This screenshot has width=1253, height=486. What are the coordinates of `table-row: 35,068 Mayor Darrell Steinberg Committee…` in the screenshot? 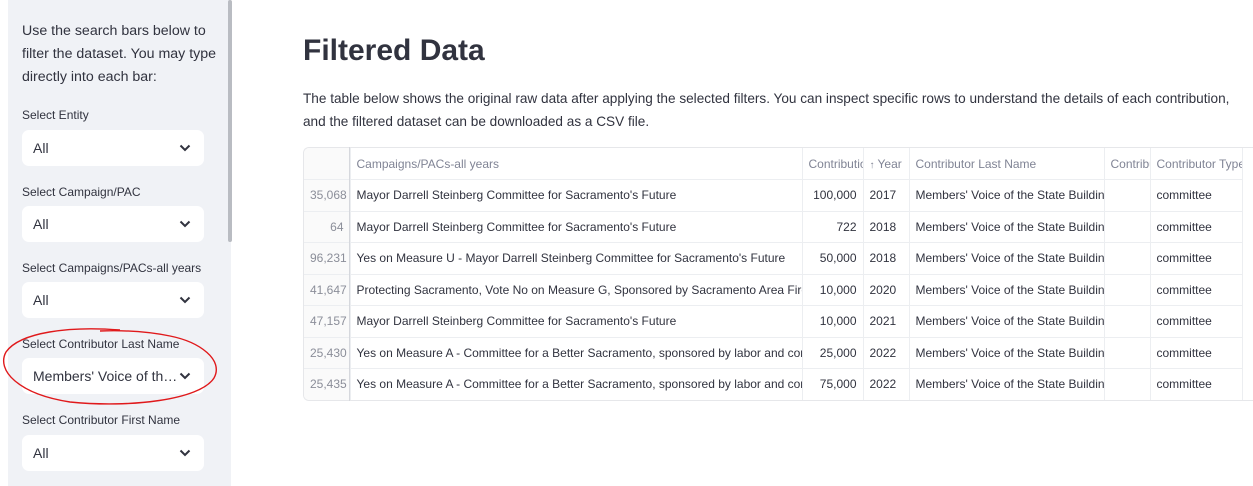 It's located at (773, 195).